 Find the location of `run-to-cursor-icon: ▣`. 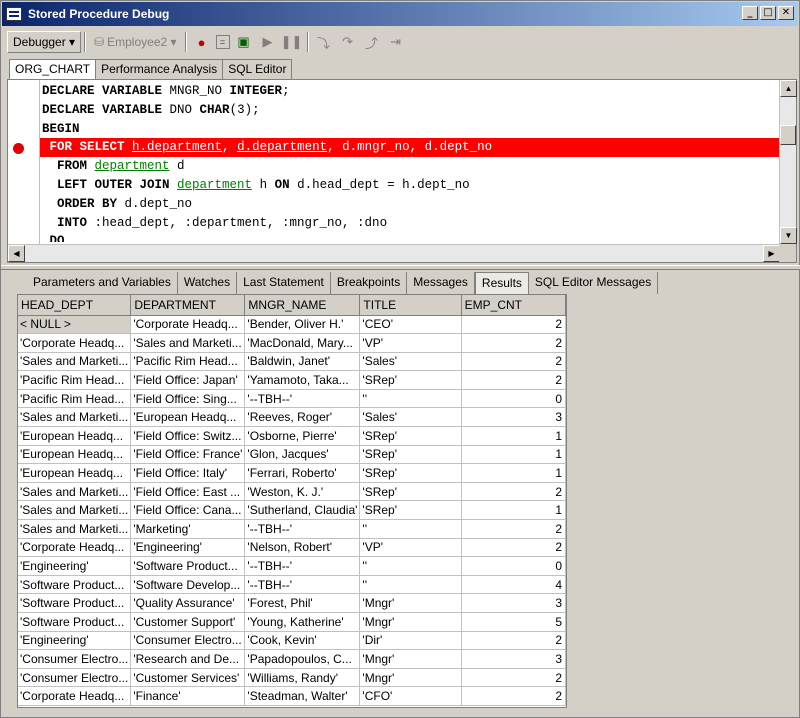

run-to-cursor-icon: ▣ is located at coordinates (244, 42).